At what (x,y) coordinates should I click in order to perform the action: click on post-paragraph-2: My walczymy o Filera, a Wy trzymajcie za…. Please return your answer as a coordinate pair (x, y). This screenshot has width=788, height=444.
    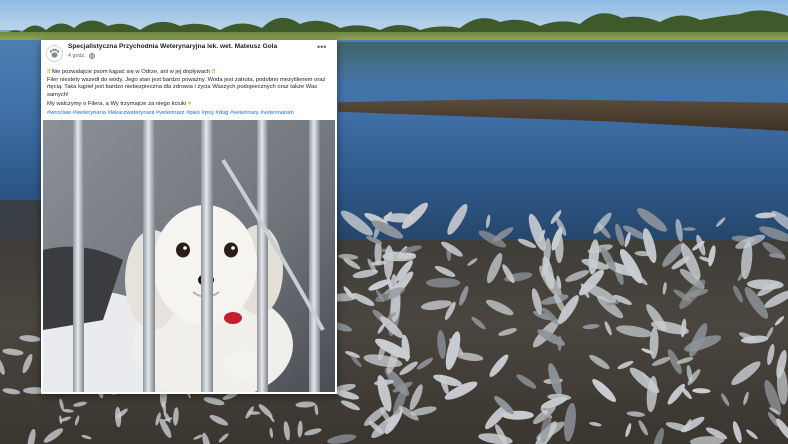
    Looking at the image, I should click on (189, 105).